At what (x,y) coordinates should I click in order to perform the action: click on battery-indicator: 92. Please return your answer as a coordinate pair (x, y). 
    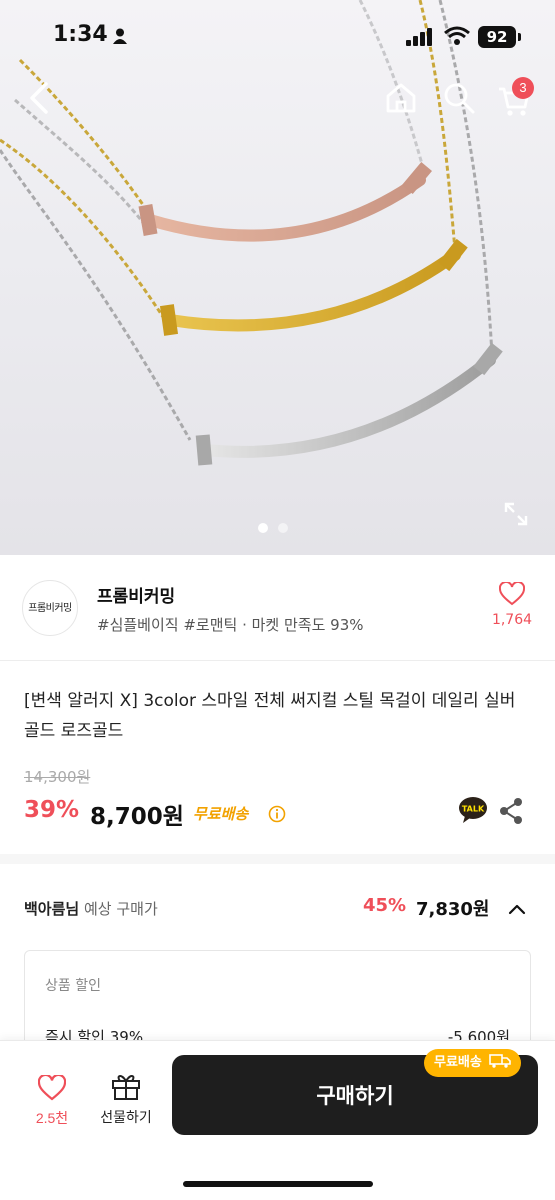
    Looking at the image, I should click on (497, 37).